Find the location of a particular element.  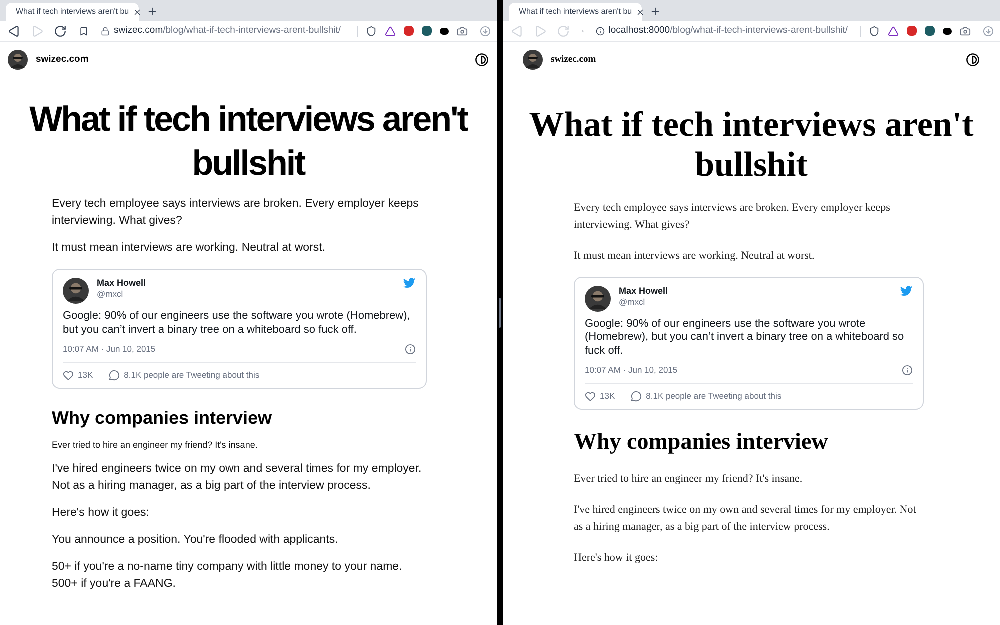

paragraph: You announce a position. You're flooded with applicants. is located at coordinates (196, 540).